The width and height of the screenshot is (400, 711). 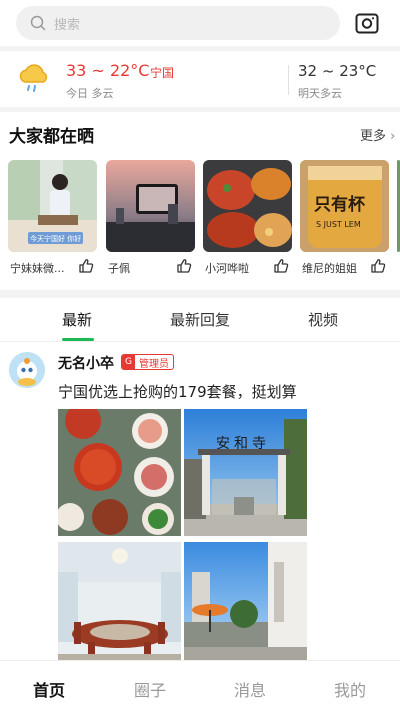 What do you see at coordinates (323, 319) in the screenshot?
I see `tab-video: 视频` at bounding box center [323, 319].